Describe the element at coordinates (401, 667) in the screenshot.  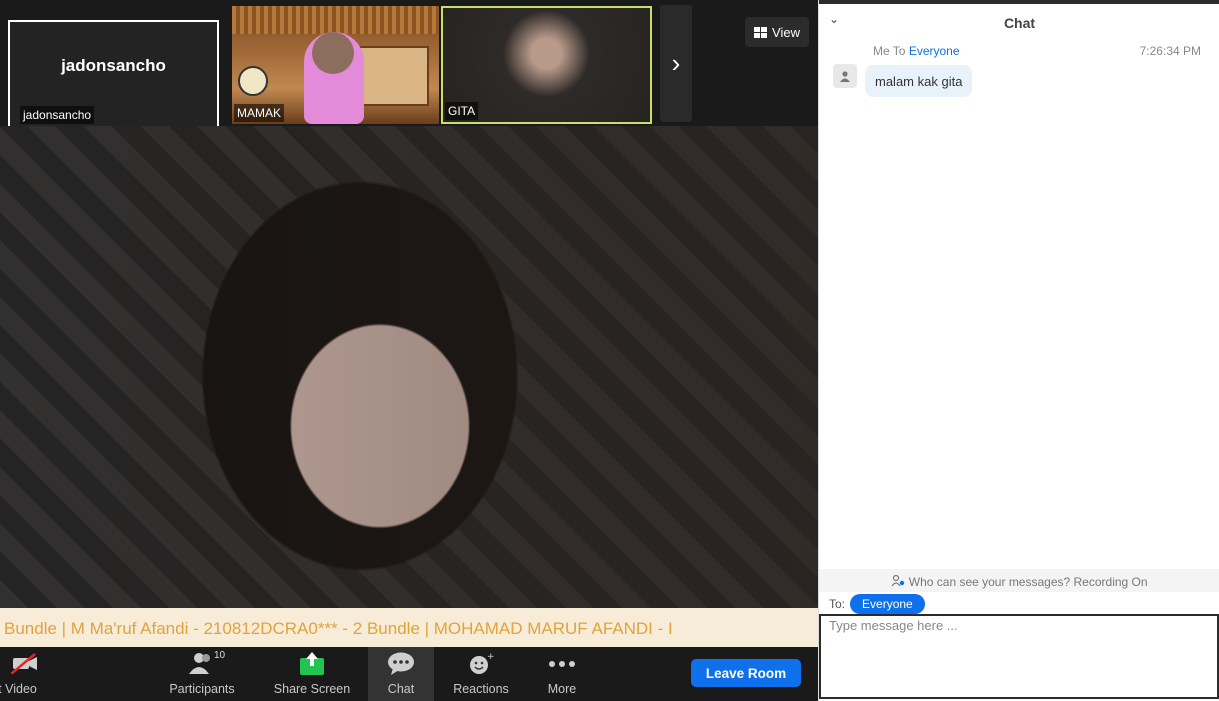
I see `chat-bubble-icon` at that location.